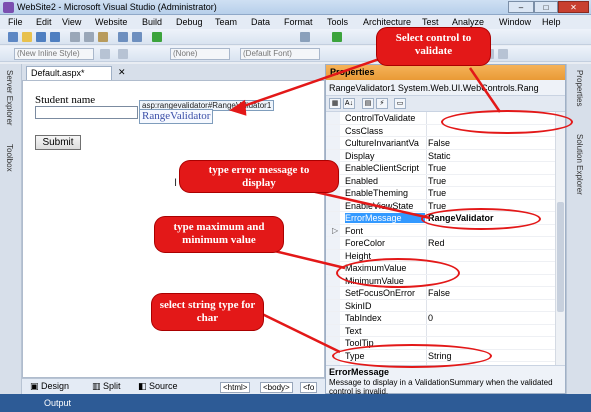 The height and width of the screenshot is (412, 591). Describe the element at coordinates (219, 234) in the screenshot. I see `callout-max-min: type maximum and minimum value` at that location.